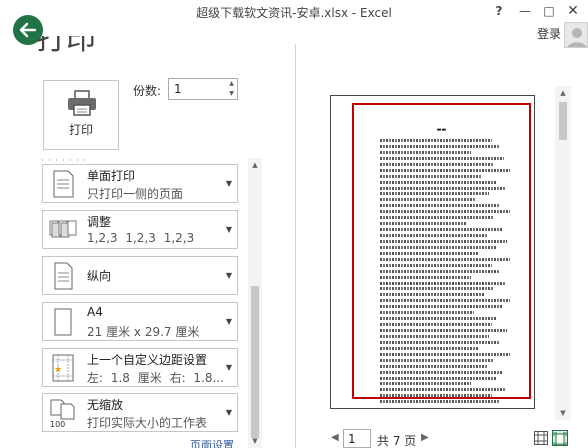  What do you see at coordinates (80, 130) in the screenshot?
I see `print-button-label: 打印` at bounding box center [80, 130].